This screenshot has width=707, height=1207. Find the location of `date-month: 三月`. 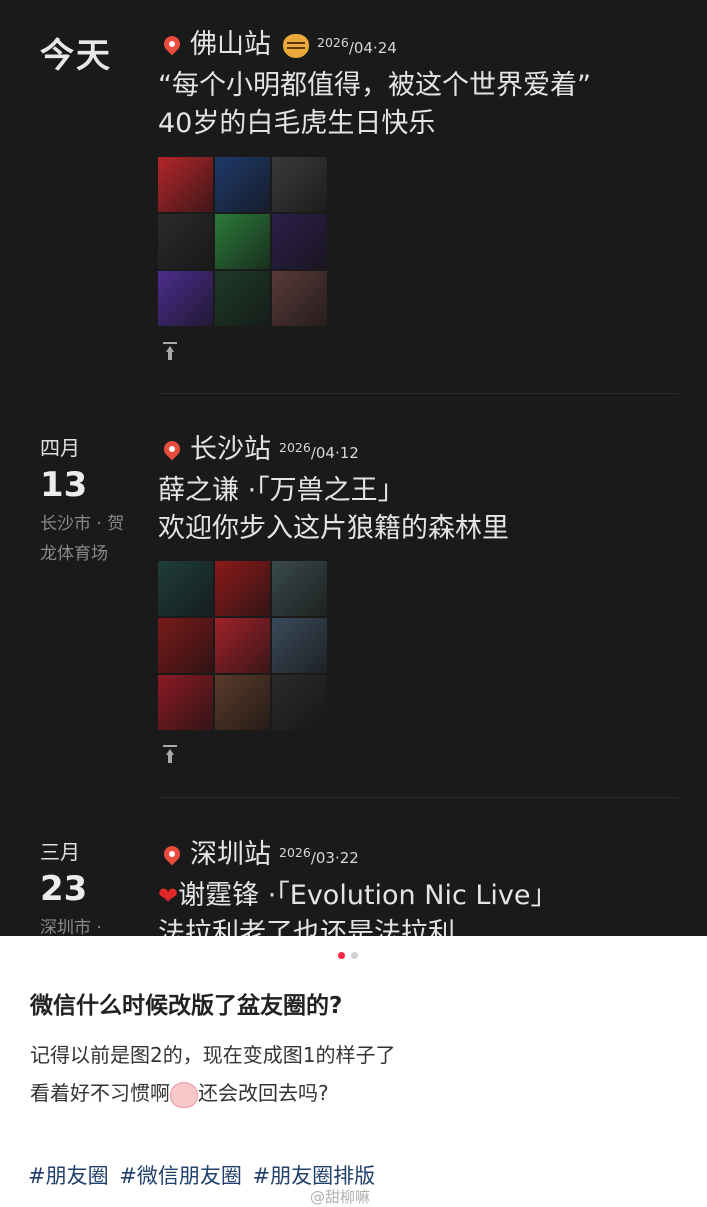

date-month: 三月 is located at coordinates (60, 852).